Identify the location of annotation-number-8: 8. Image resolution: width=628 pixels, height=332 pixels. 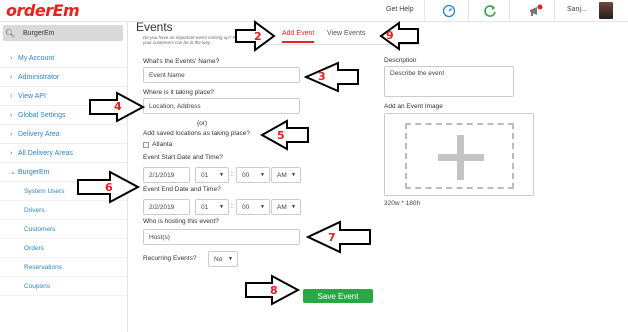
(274, 290).